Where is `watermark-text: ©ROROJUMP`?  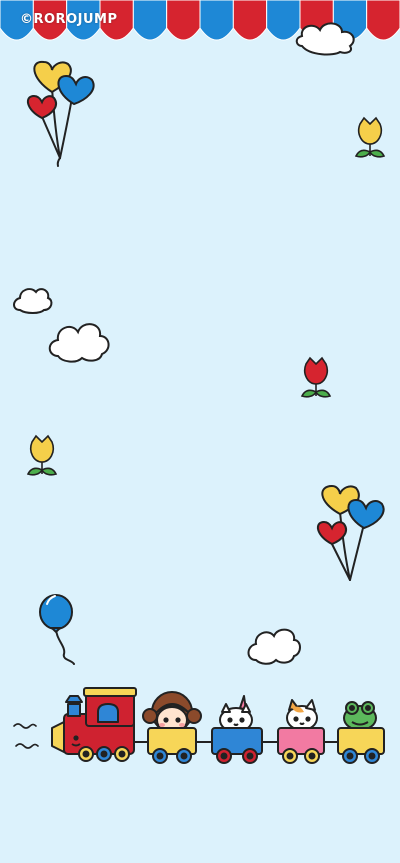
watermark-text: ©ROROJUMP is located at coordinates (69, 19).